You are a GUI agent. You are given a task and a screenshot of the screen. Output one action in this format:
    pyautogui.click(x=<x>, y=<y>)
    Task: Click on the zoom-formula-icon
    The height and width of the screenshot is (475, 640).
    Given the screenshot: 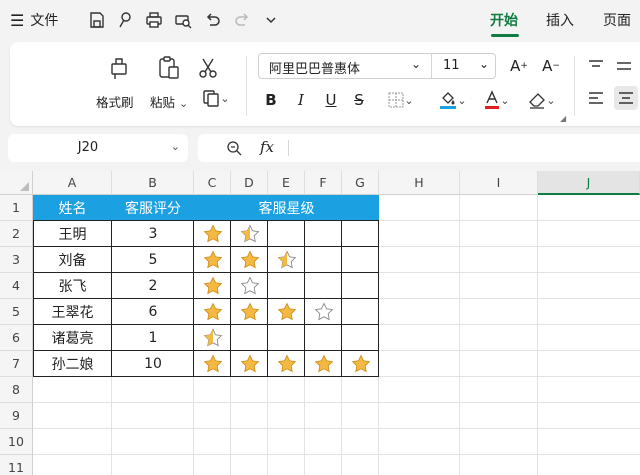 What is the action you would take?
    pyautogui.click(x=234, y=150)
    